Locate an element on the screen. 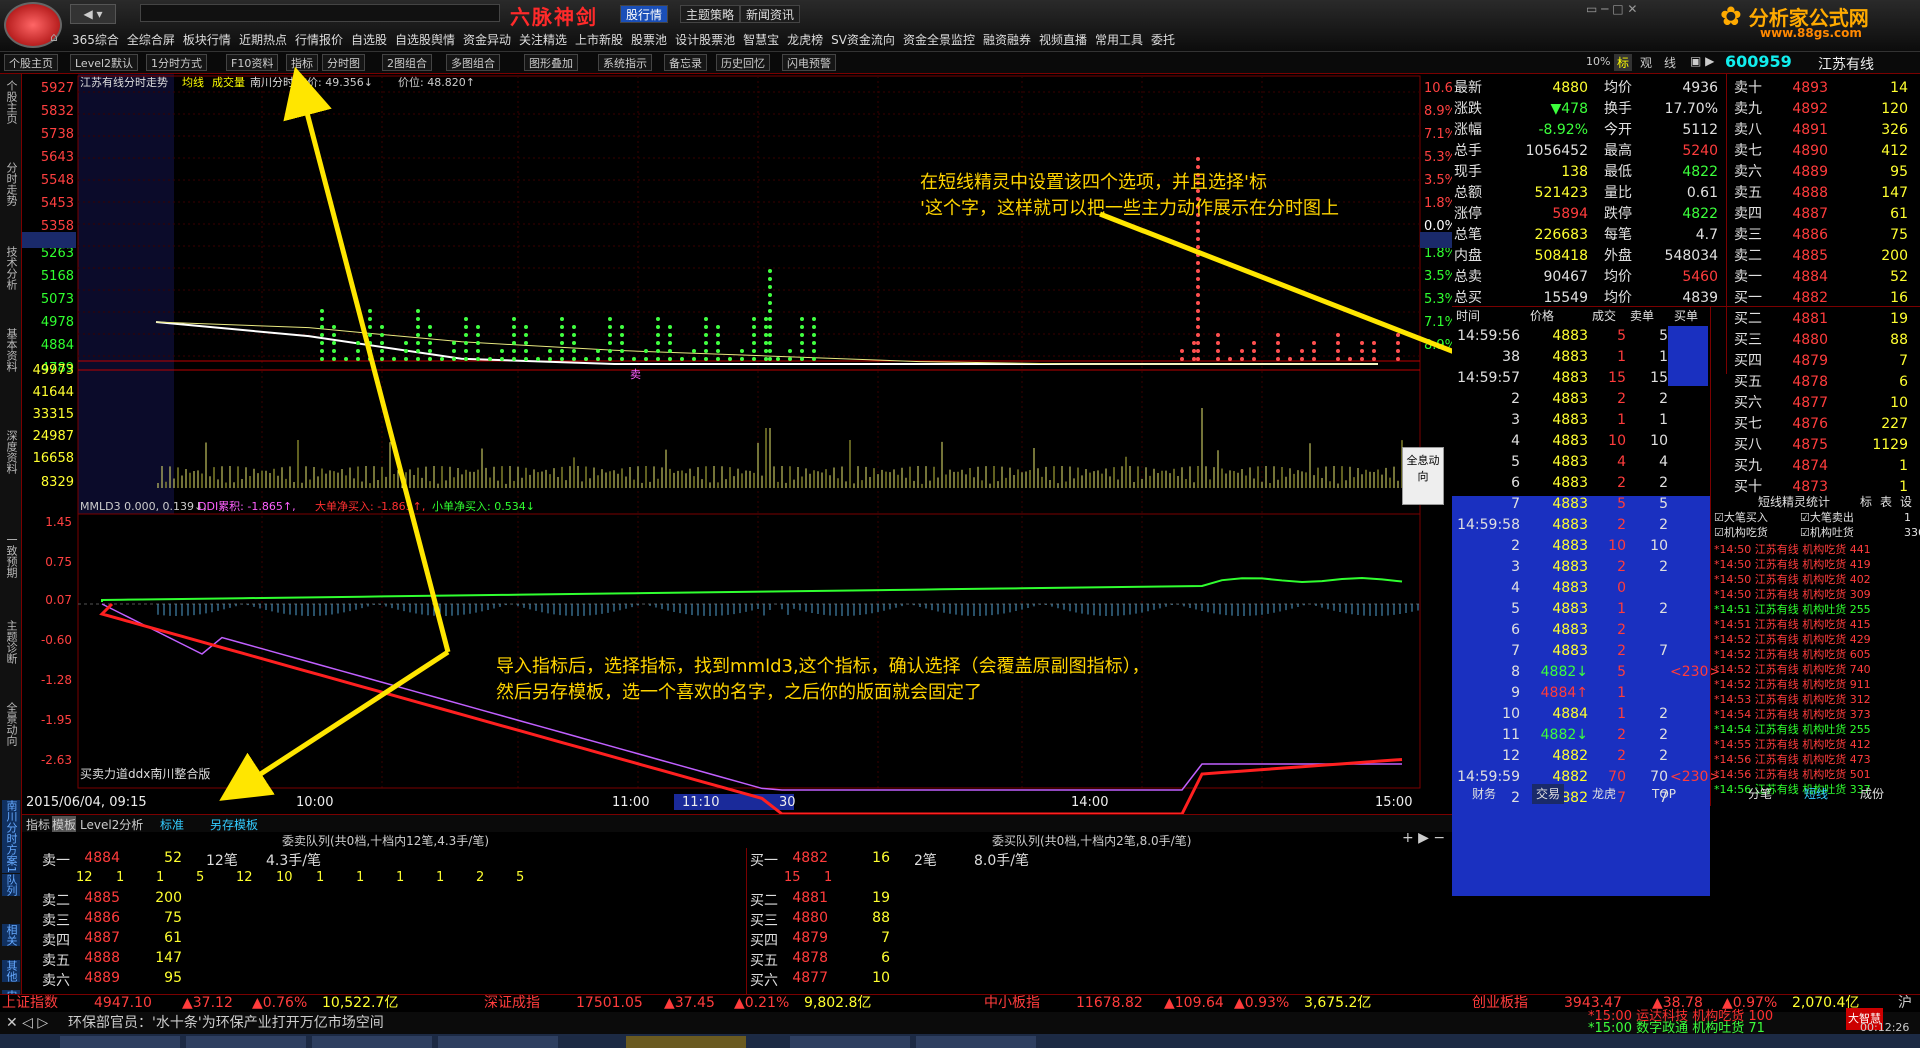 The height and width of the screenshot is (1048, 1920). menu-item-17: 视频直播 is located at coordinates (1063, 40).